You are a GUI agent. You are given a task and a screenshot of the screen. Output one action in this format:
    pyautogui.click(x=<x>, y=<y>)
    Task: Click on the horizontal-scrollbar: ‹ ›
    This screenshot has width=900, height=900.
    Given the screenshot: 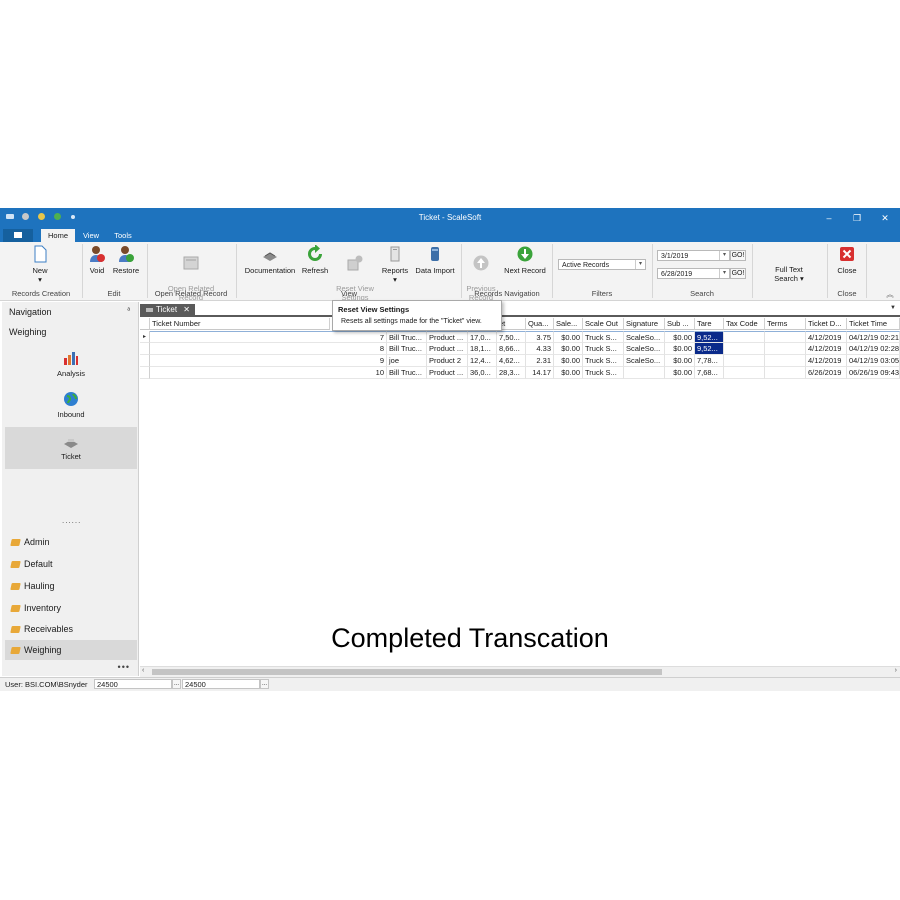 What is the action you would take?
    pyautogui.click(x=520, y=671)
    